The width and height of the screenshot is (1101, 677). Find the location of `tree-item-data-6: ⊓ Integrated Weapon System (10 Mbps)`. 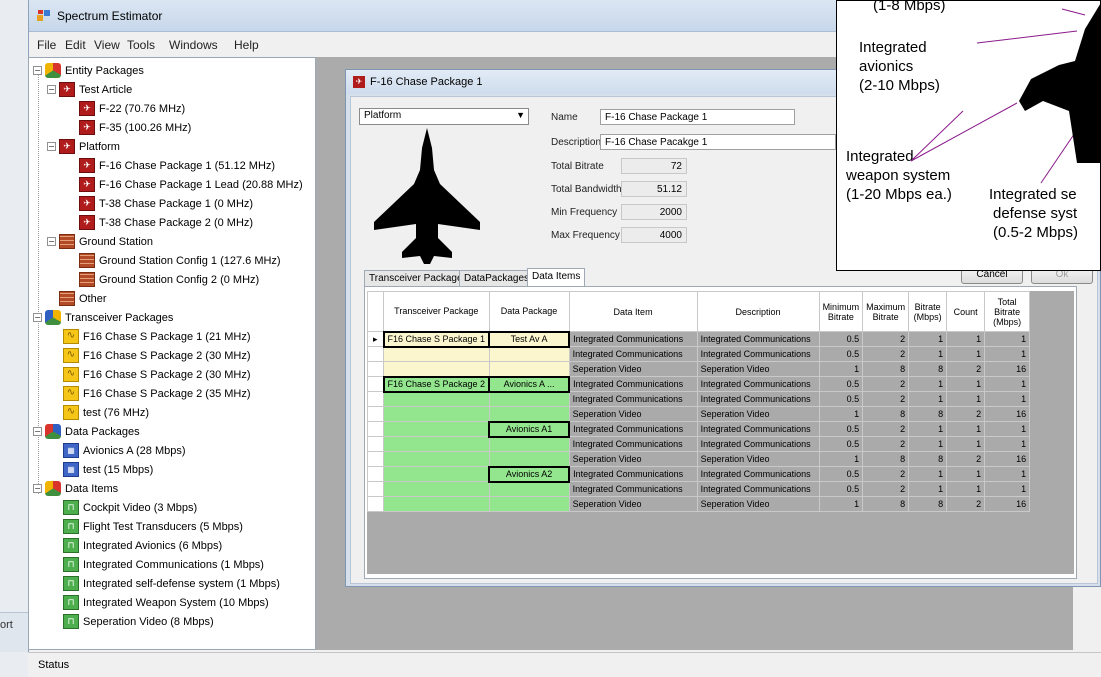

tree-item-data-6: ⊓ Integrated Weapon System (10 Mbps) is located at coordinates (166, 602).